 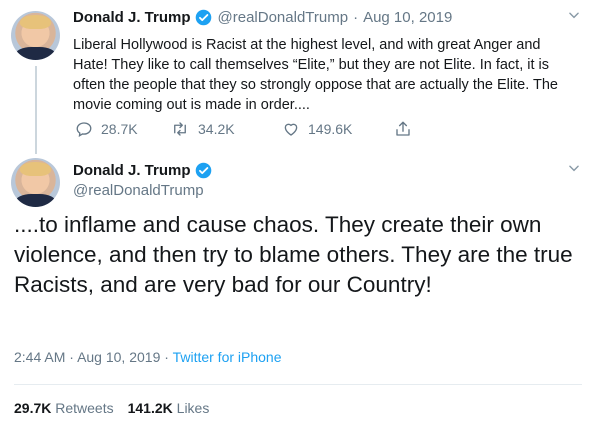 I want to click on tweet2-name-row: Donald J. Trump, so click(x=142, y=170).